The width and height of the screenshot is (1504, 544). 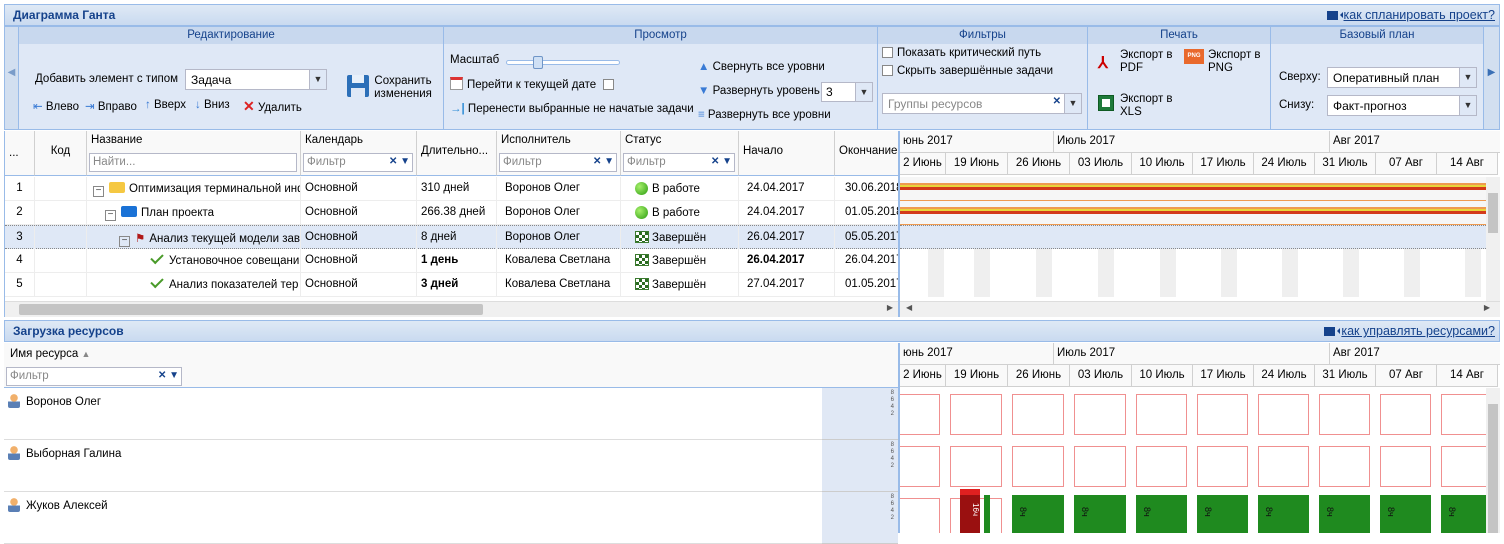 I want to click on hide-done-checkbox, so click(x=887, y=70).